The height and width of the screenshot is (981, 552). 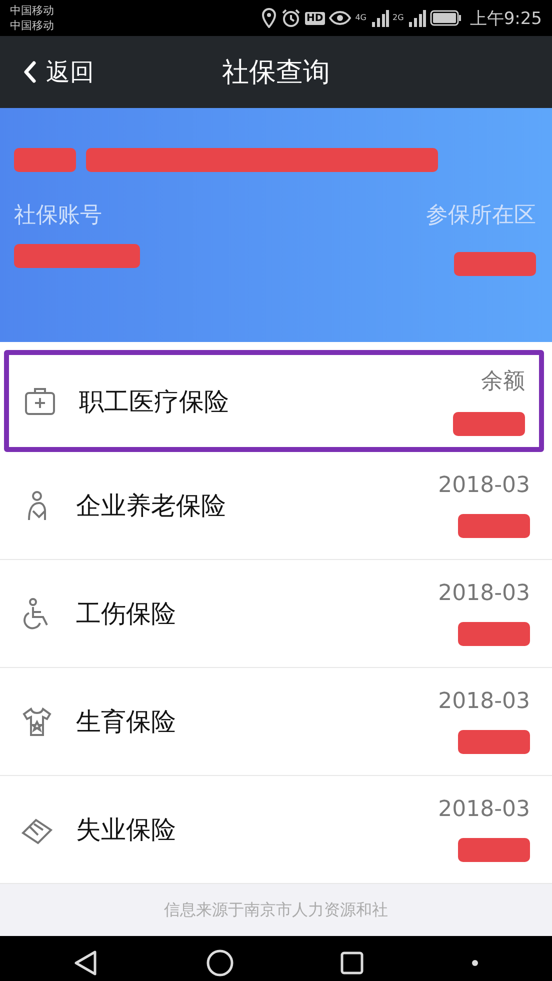 I want to click on insurance-row: 工伤保险 2018-03, so click(x=276, y=614).